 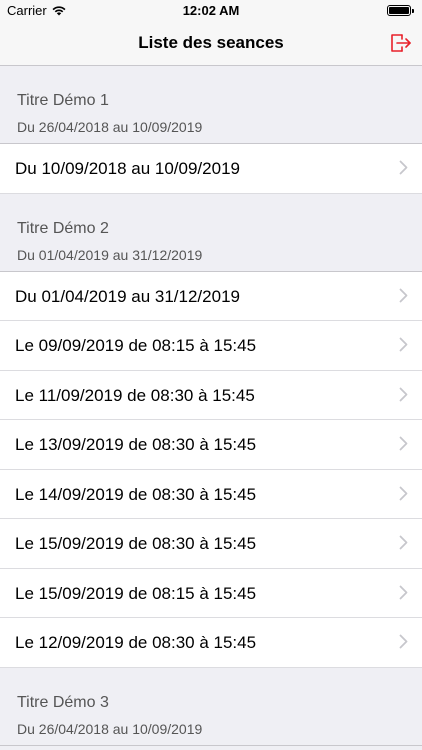 What do you see at coordinates (63, 100) in the screenshot?
I see `section-title: Titre Démo 1` at bounding box center [63, 100].